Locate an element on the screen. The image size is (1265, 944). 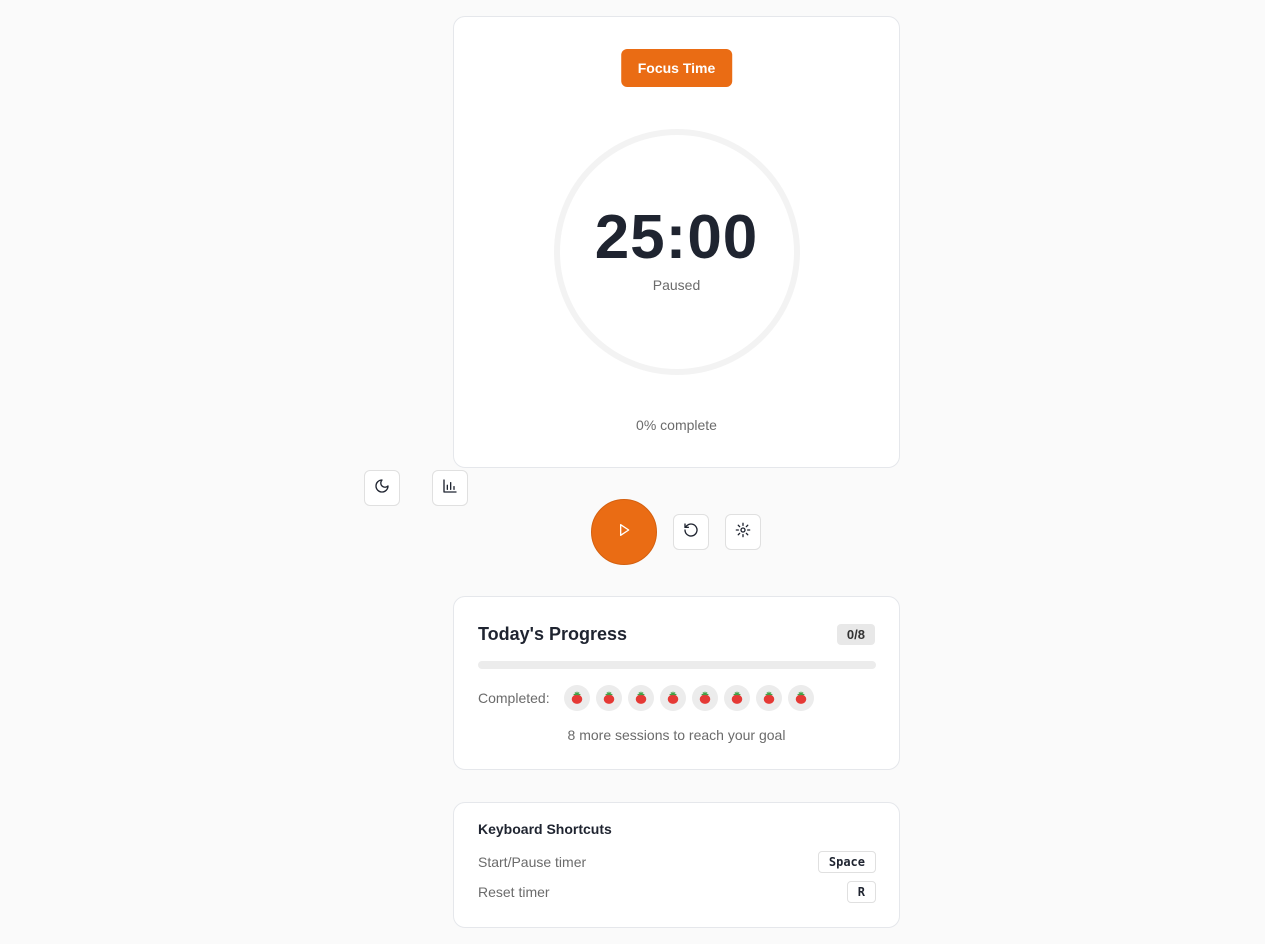
settings-button is located at coordinates (743, 532).